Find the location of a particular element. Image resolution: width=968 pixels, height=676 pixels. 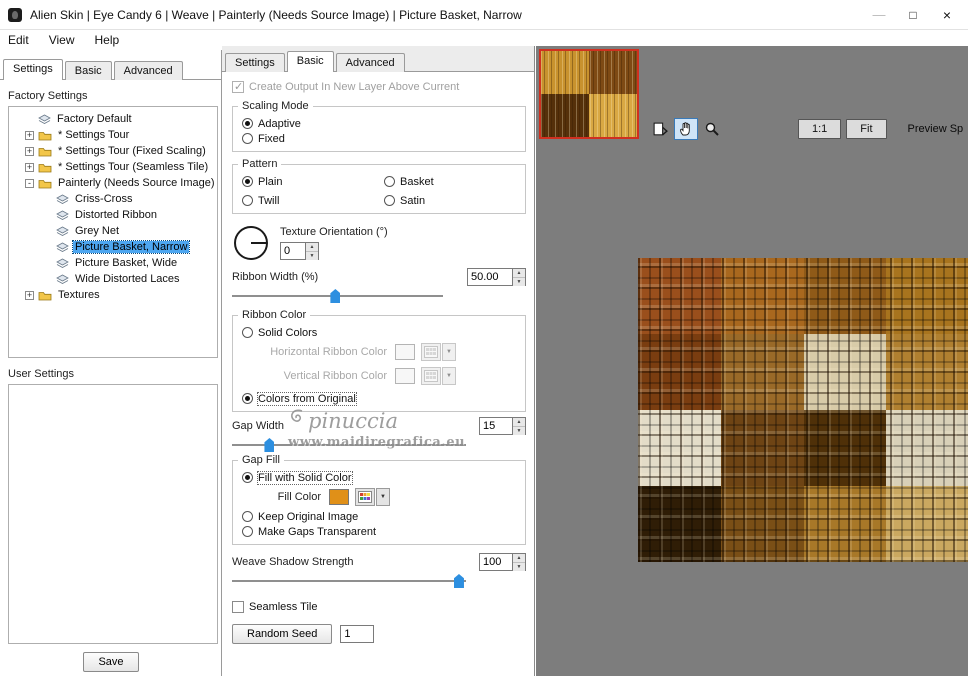

radio-satin: Satin is located at coordinates (450, 200).